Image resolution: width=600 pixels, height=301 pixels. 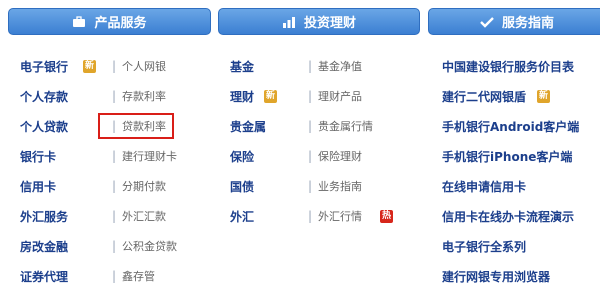 I want to click on link-card-flow-demo: 信用卡在线办卡流程演示, so click(x=508, y=216).